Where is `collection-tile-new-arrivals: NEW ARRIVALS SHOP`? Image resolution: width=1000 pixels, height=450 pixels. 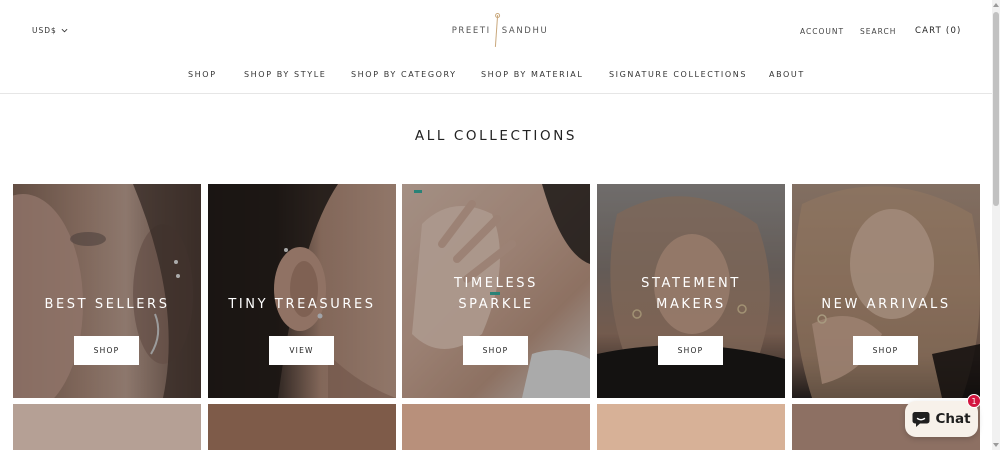 collection-tile-new-arrivals: NEW ARRIVALS SHOP is located at coordinates (886, 291).